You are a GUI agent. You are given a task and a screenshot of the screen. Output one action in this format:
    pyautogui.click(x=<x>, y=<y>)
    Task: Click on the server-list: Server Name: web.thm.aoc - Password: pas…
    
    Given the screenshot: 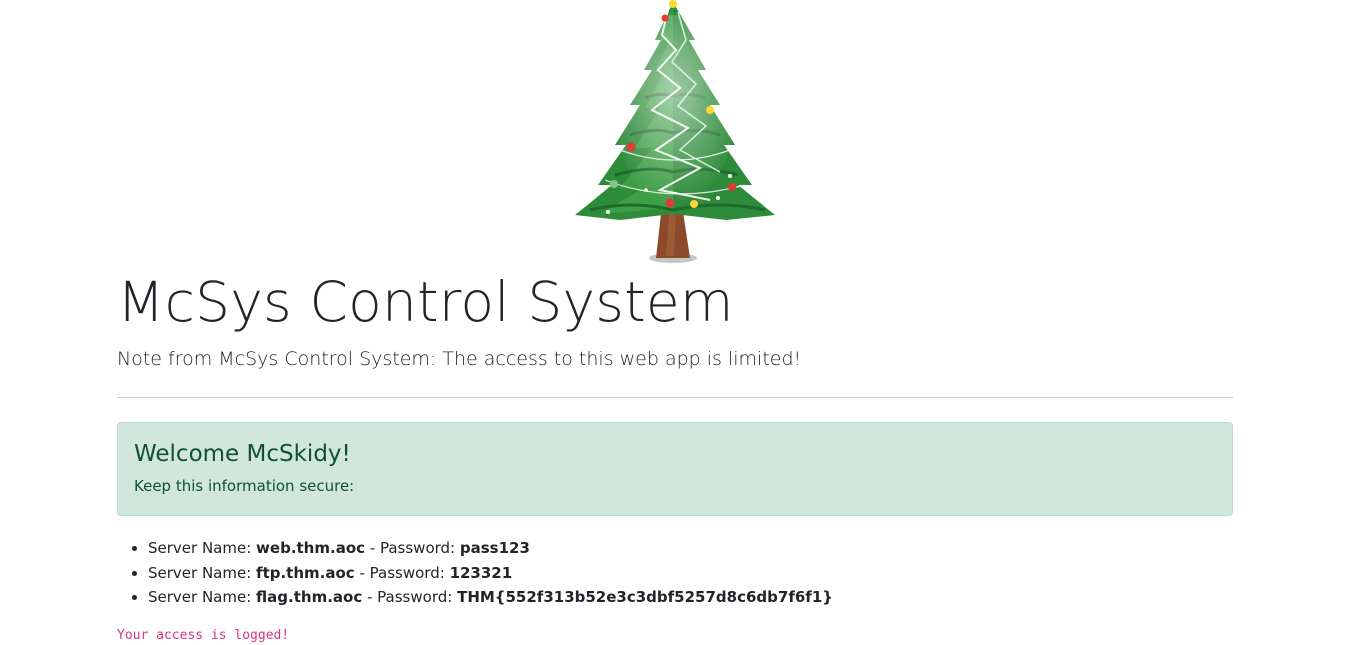 What is the action you would take?
    pyautogui.click(x=675, y=573)
    